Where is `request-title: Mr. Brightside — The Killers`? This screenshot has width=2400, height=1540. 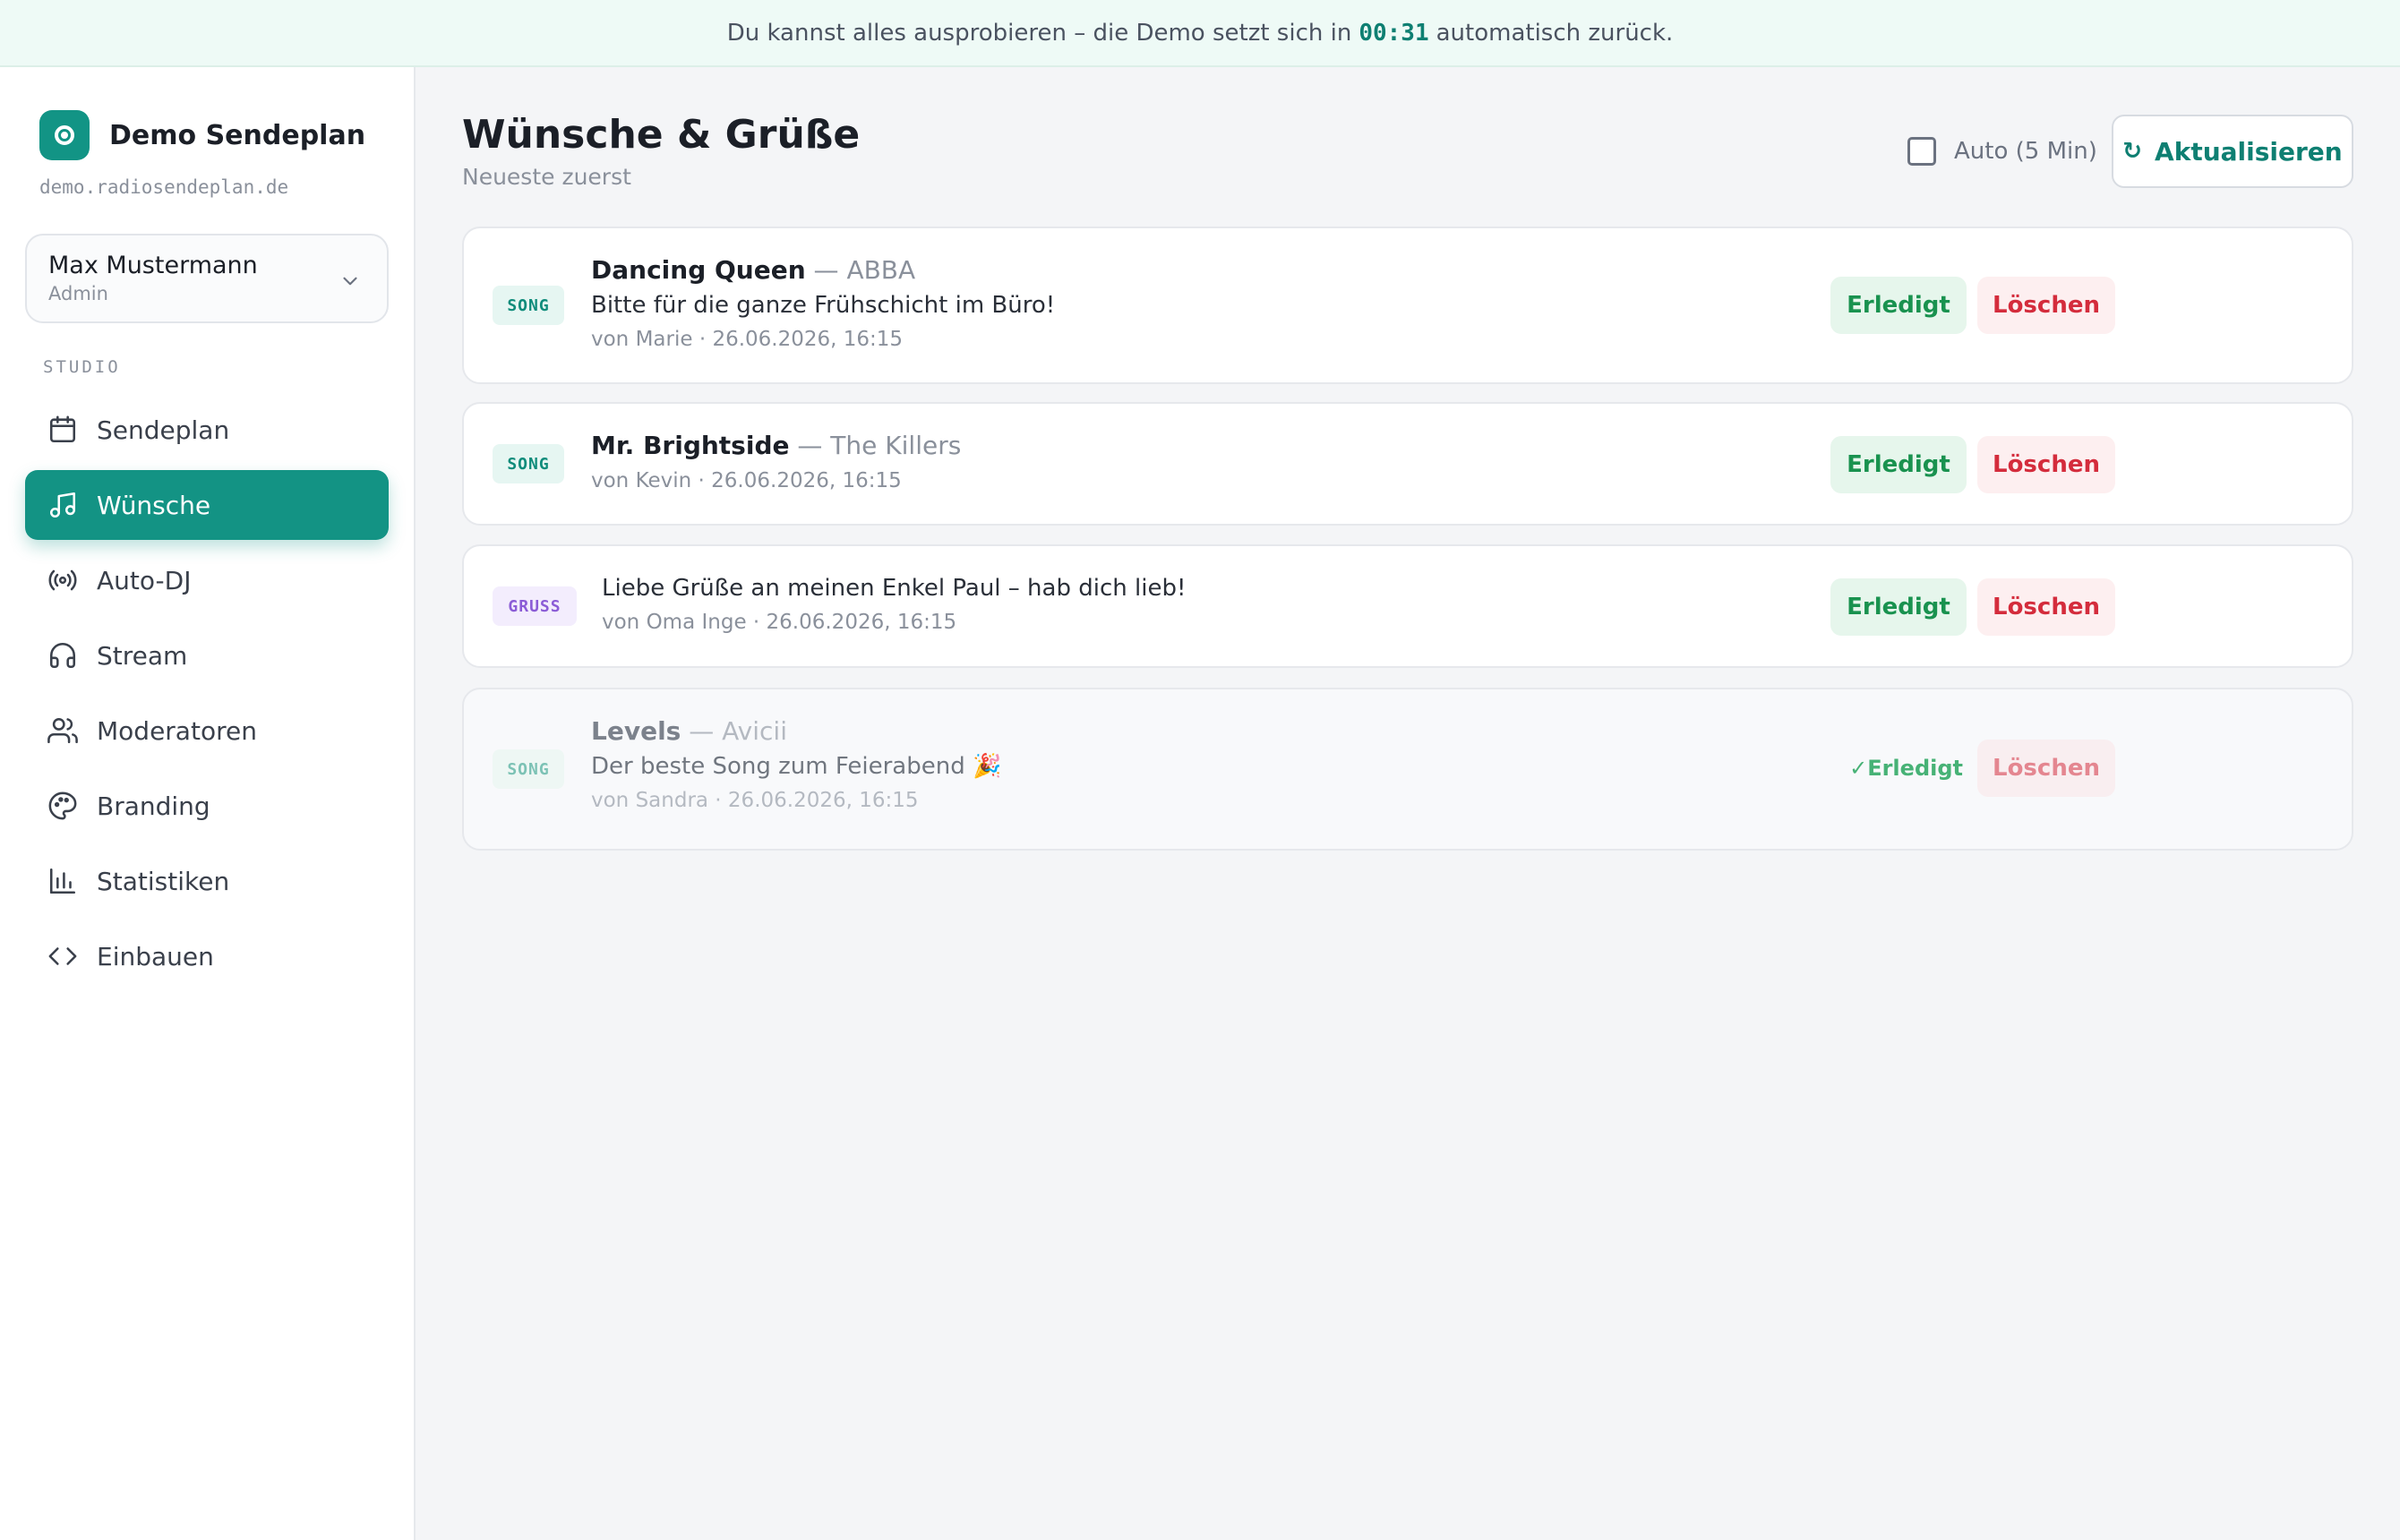 request-title: Mr. Brightside — The Killers is located at coordinates (776, 445).